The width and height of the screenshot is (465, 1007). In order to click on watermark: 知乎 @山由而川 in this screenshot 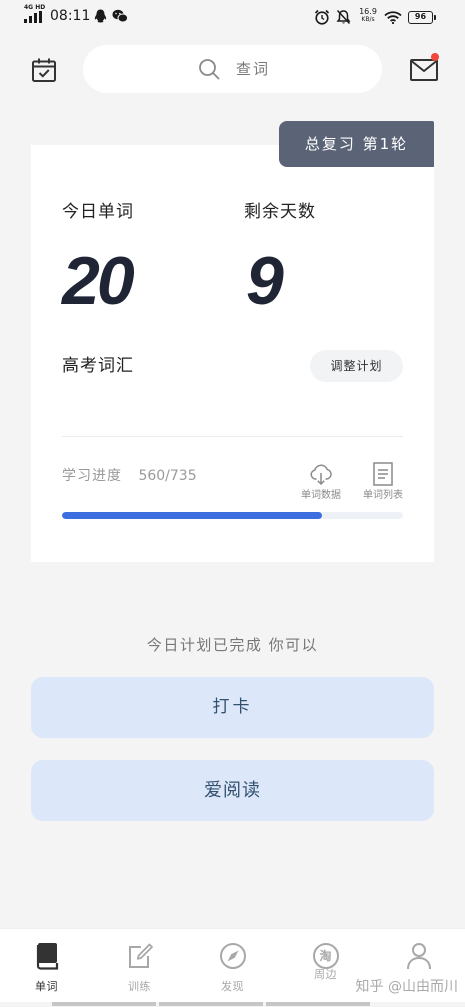, I will do `click(406, 987)`.